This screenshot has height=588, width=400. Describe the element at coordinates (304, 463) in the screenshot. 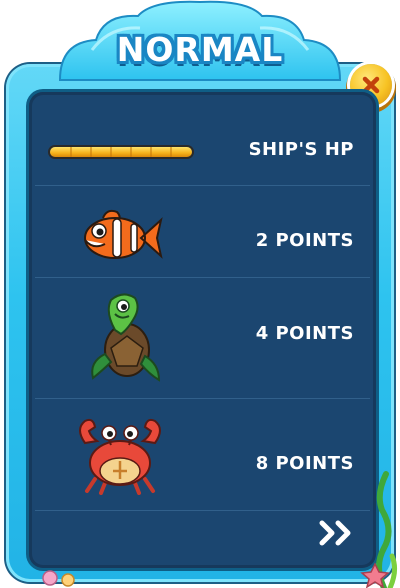

I see `row-label: 8 POINTS` at that location.